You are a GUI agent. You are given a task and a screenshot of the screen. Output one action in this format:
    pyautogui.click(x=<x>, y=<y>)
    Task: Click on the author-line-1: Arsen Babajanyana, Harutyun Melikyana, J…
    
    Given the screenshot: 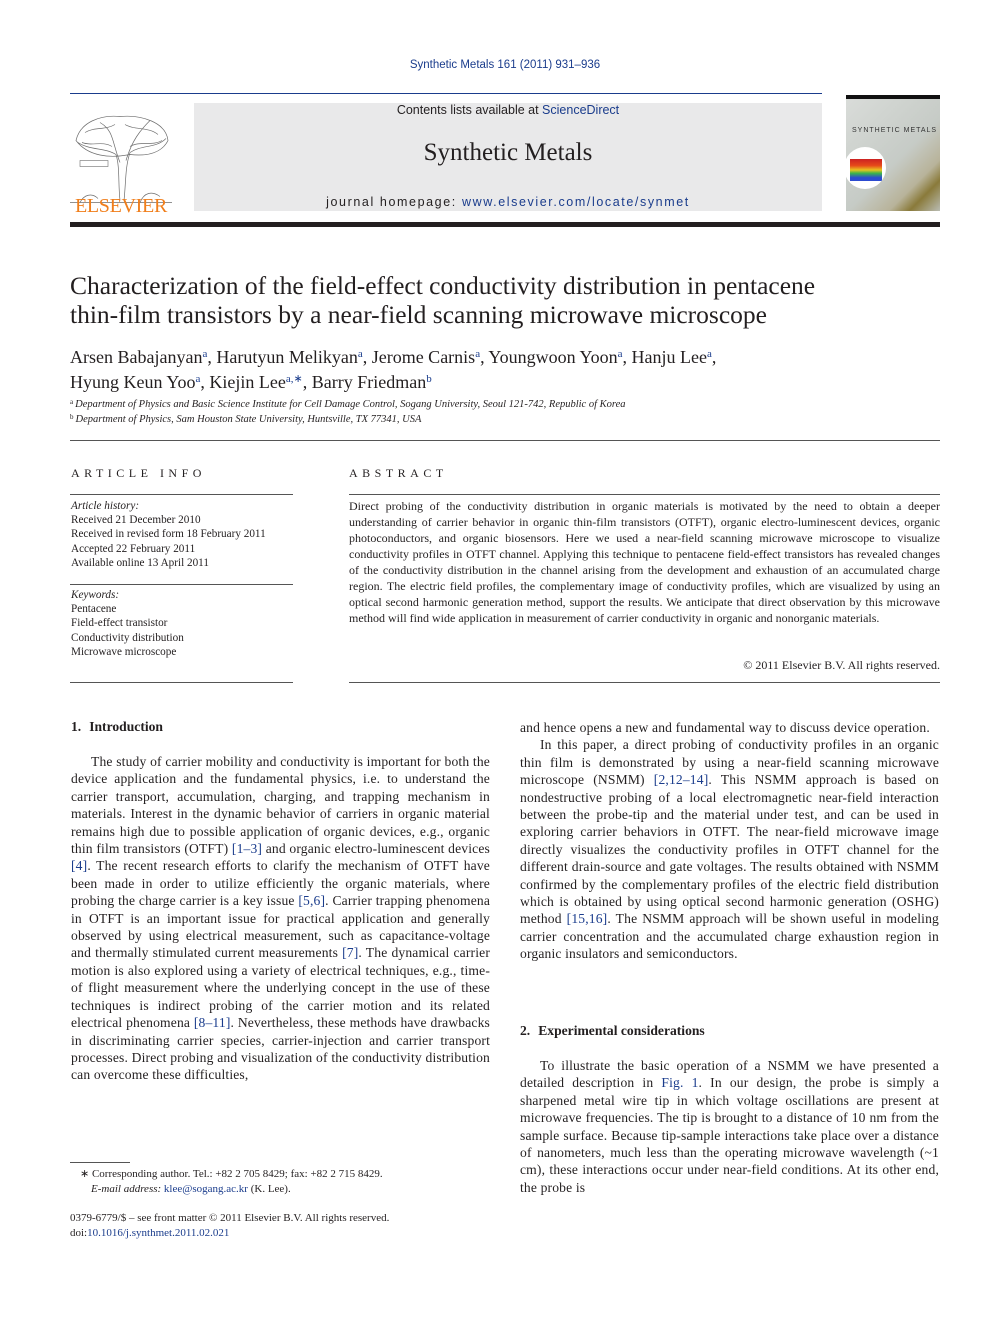 What is the action you would take?
    pyautogui.click(x=393, y=357)
    